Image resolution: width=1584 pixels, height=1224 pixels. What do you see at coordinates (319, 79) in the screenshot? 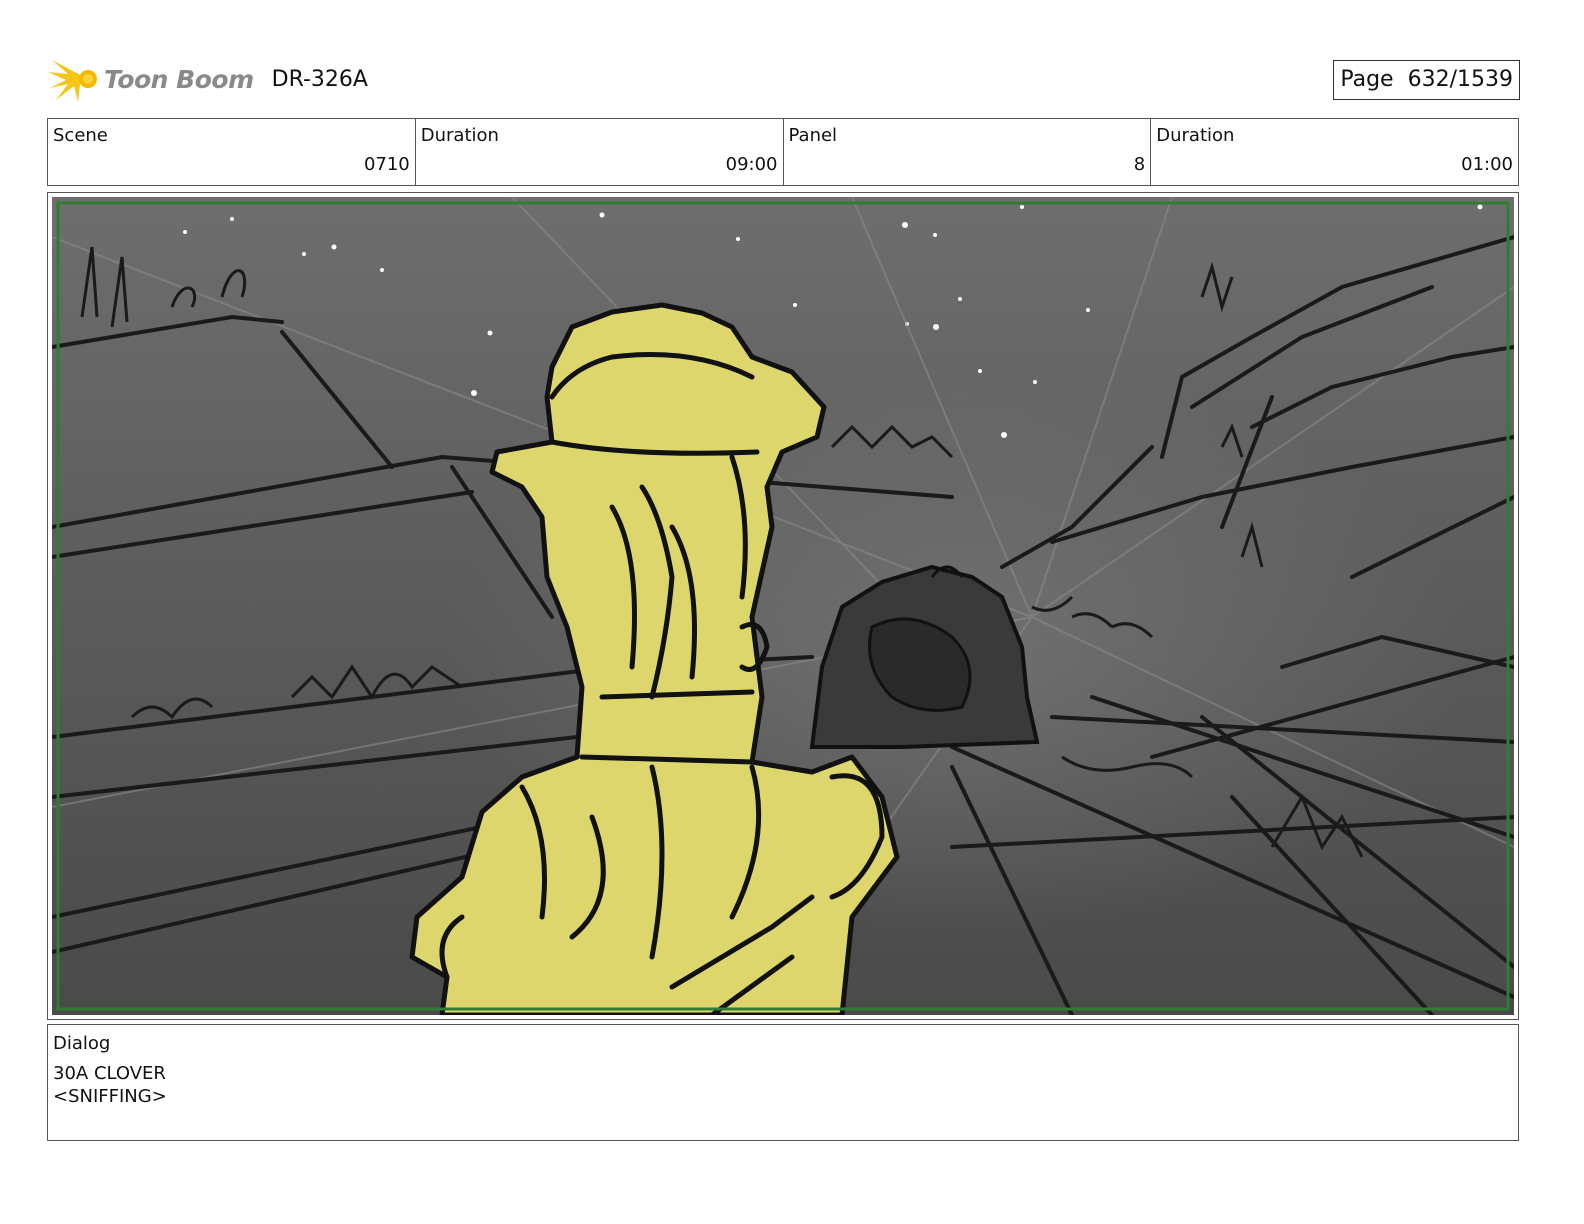
I see `document-code: DR-326A` at bounding box center [319, 79].